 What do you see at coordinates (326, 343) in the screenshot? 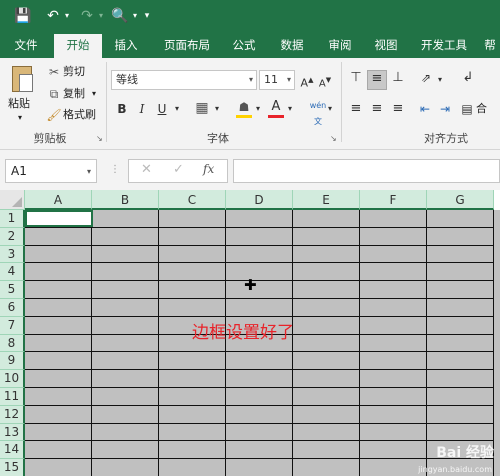
I see `cell-e8` at bounding box center [326, 343].